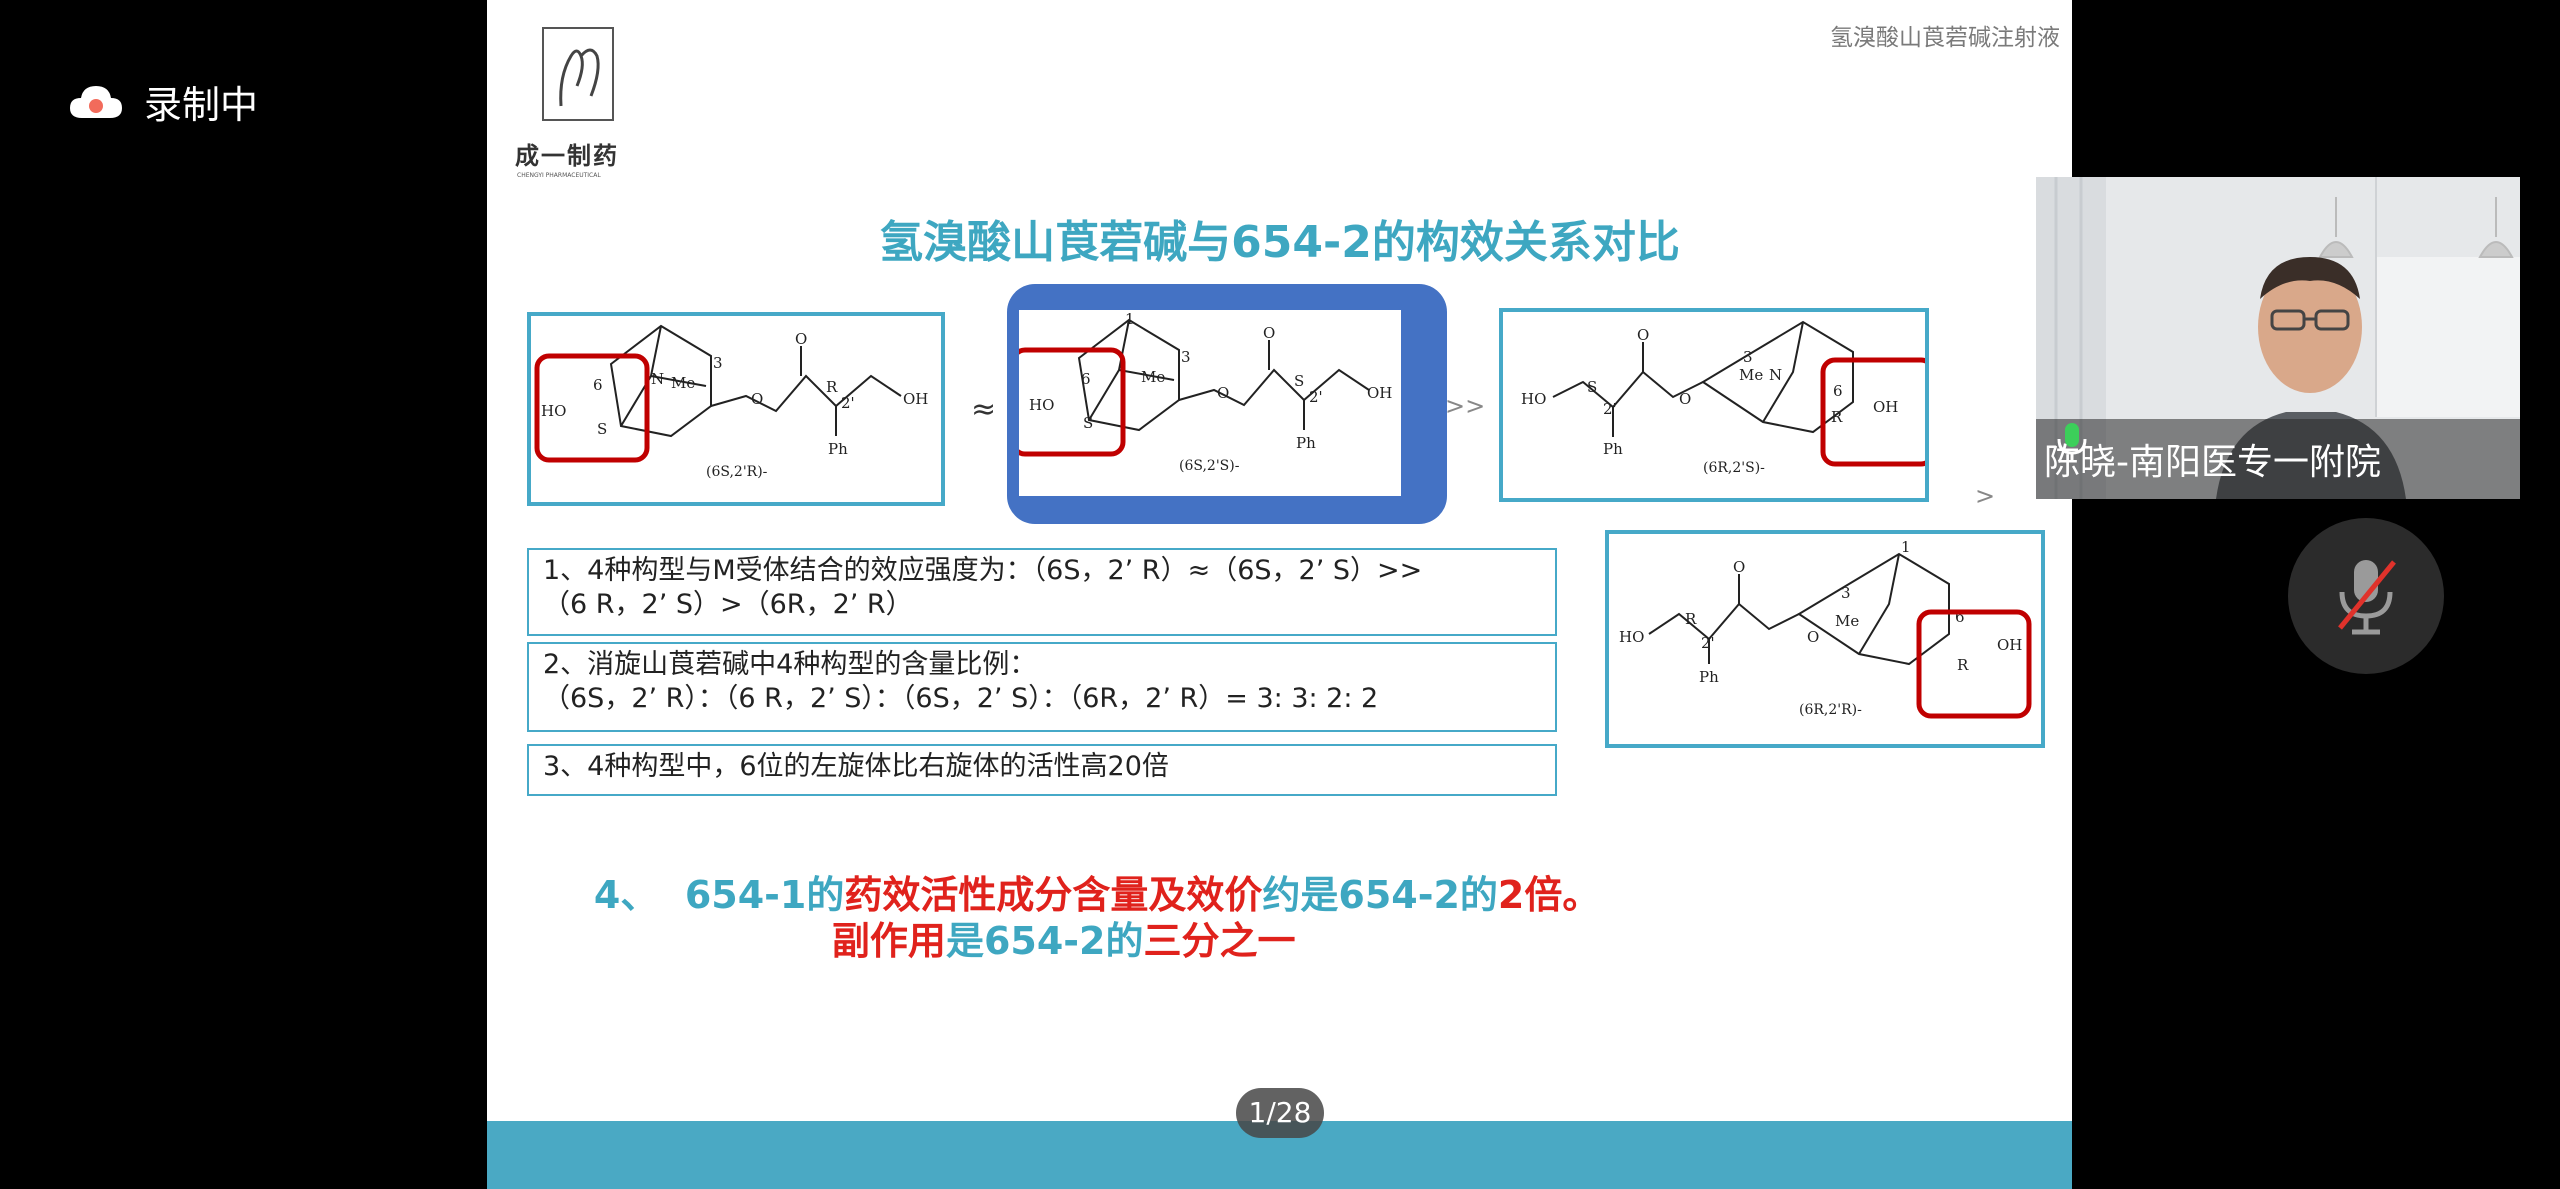  Describe the element at coordinates (2278, 338) in the screenshot. I see `participant-video-tile: 陈晓-南阳医专一附院` at that location.